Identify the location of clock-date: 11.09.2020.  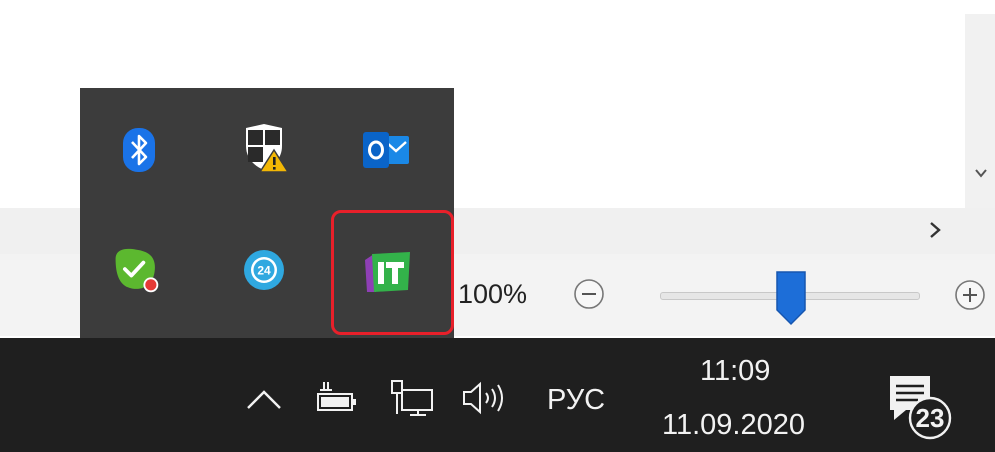
(733, 425).